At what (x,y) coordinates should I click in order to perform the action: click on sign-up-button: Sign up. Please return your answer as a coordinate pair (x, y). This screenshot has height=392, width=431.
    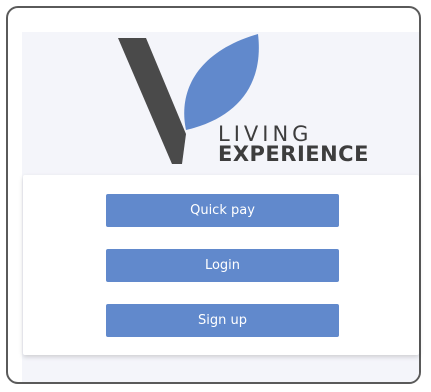
    Looking at the image, I should click on (222, 320).